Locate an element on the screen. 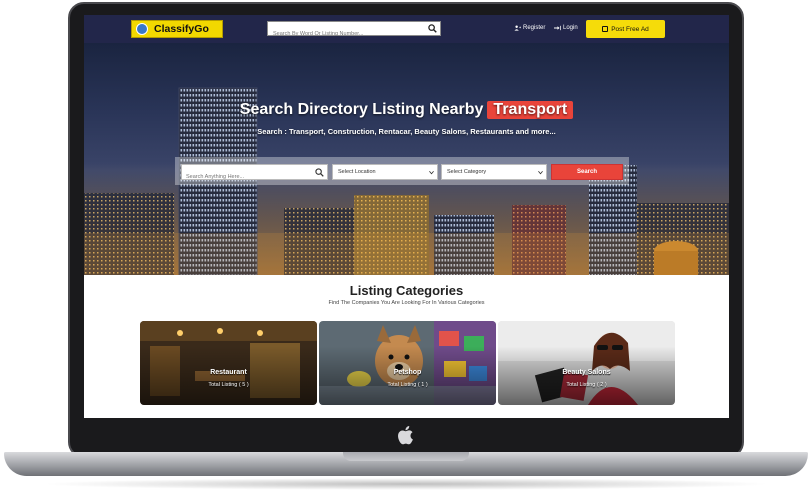 This screenshot has width=812, height=498. top-navbar: ClassifyGo Register Login Post Free Ad is located at coordinates (406, 29).